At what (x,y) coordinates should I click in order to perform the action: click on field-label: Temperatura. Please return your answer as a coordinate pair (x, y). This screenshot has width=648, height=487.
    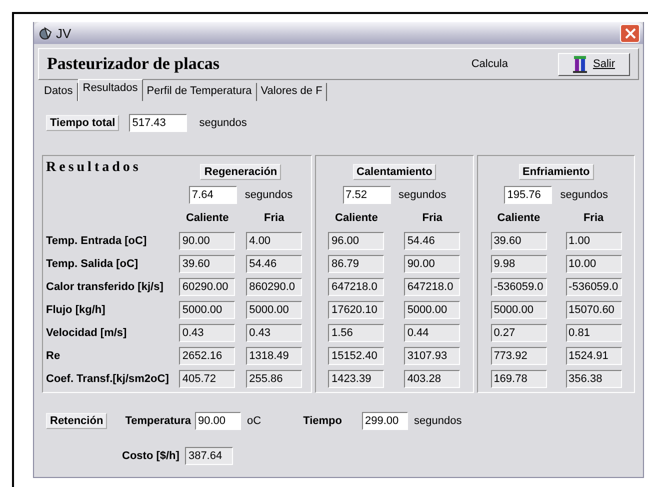
    Looking at the image, I should click on (158, 421).